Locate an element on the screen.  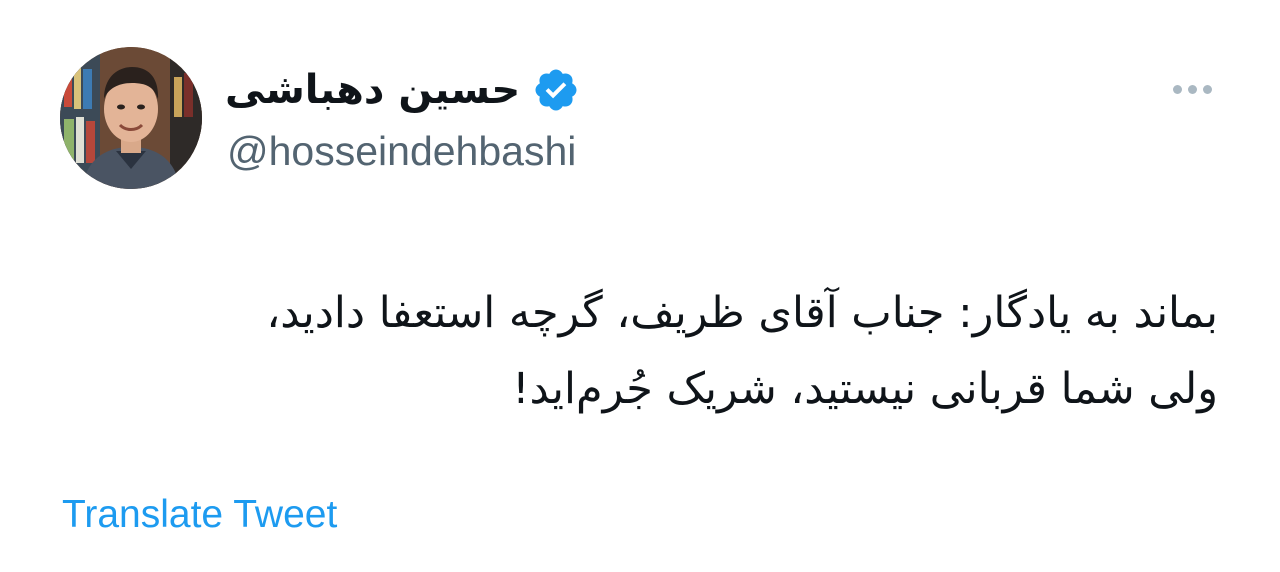
author-handle: @hosseindehbashi is located at coordinates (401, 151).